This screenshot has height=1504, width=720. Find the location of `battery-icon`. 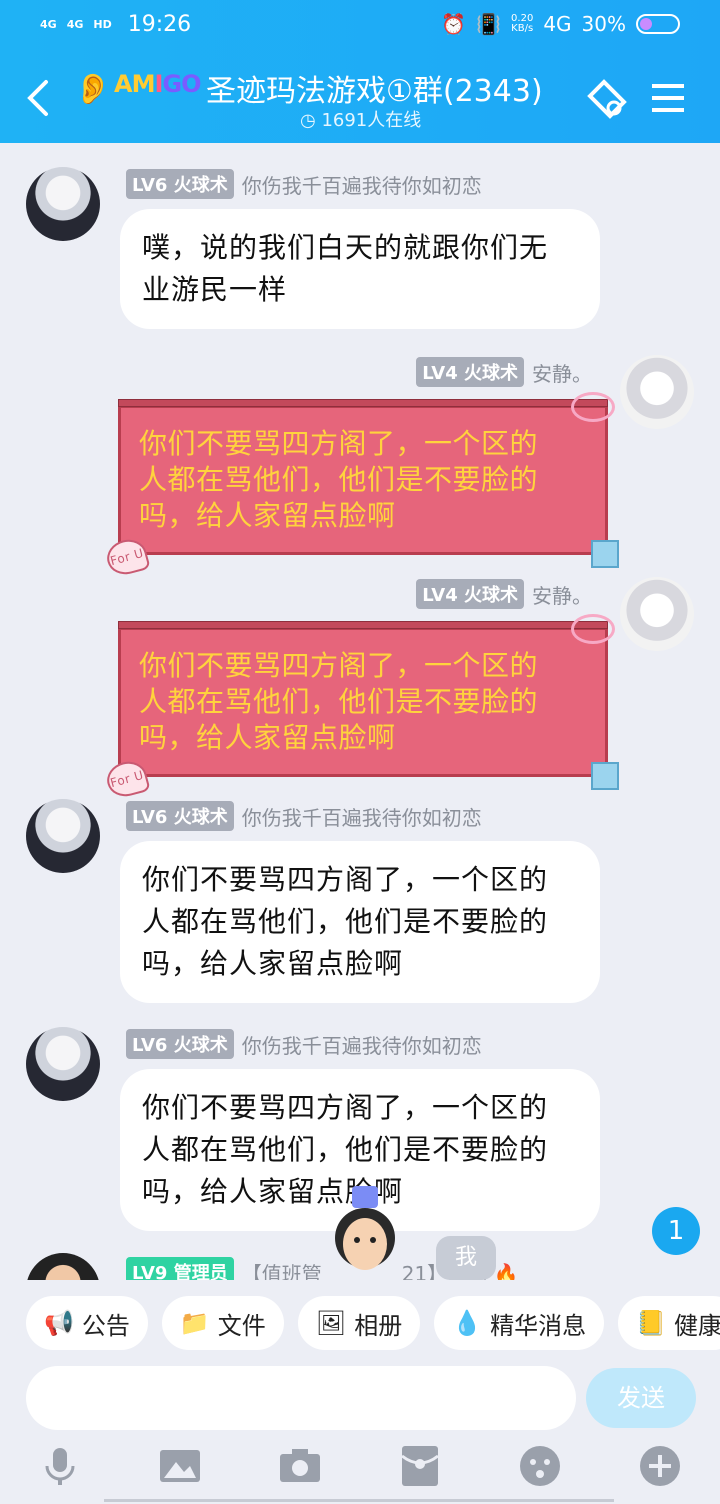

battery-icon is located at coordinates (658, 24).